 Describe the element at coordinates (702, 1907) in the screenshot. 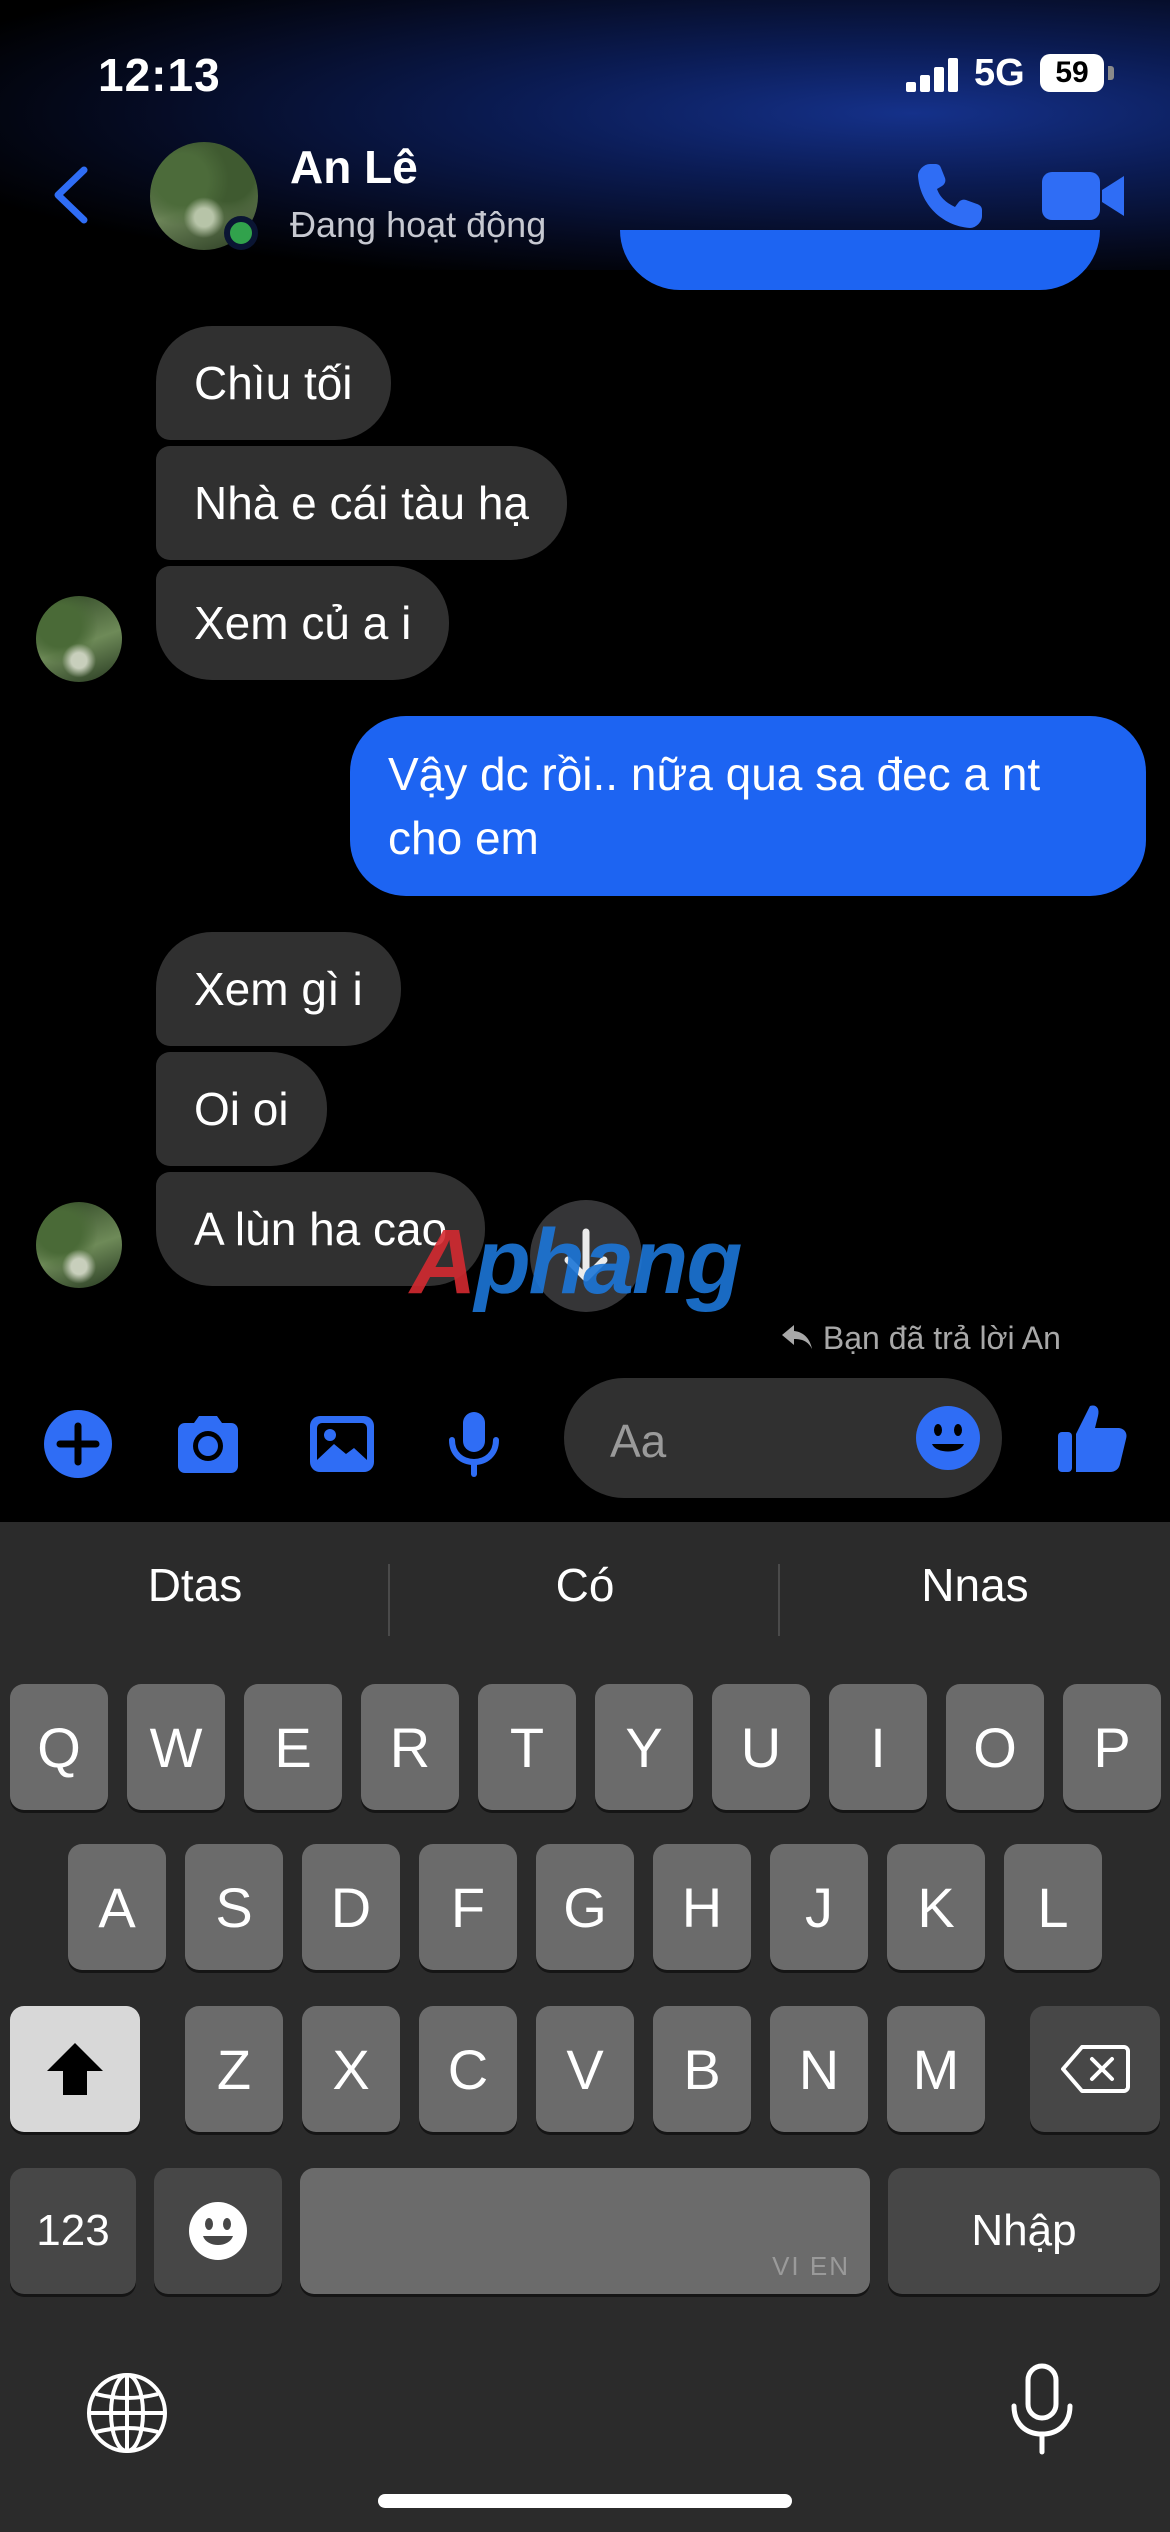

I see `key-h: H` at that location.